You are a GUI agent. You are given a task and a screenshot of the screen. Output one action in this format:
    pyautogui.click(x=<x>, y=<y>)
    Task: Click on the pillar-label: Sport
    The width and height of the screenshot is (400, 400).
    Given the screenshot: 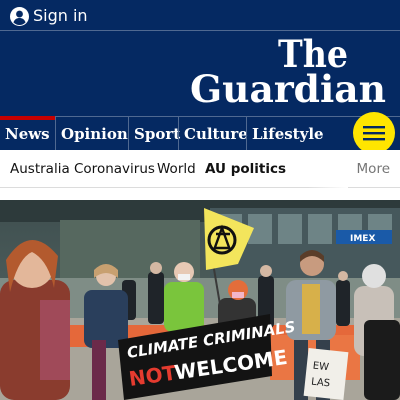 What is the action you would take?
    pyautogui.click(x=157, y=134)
    